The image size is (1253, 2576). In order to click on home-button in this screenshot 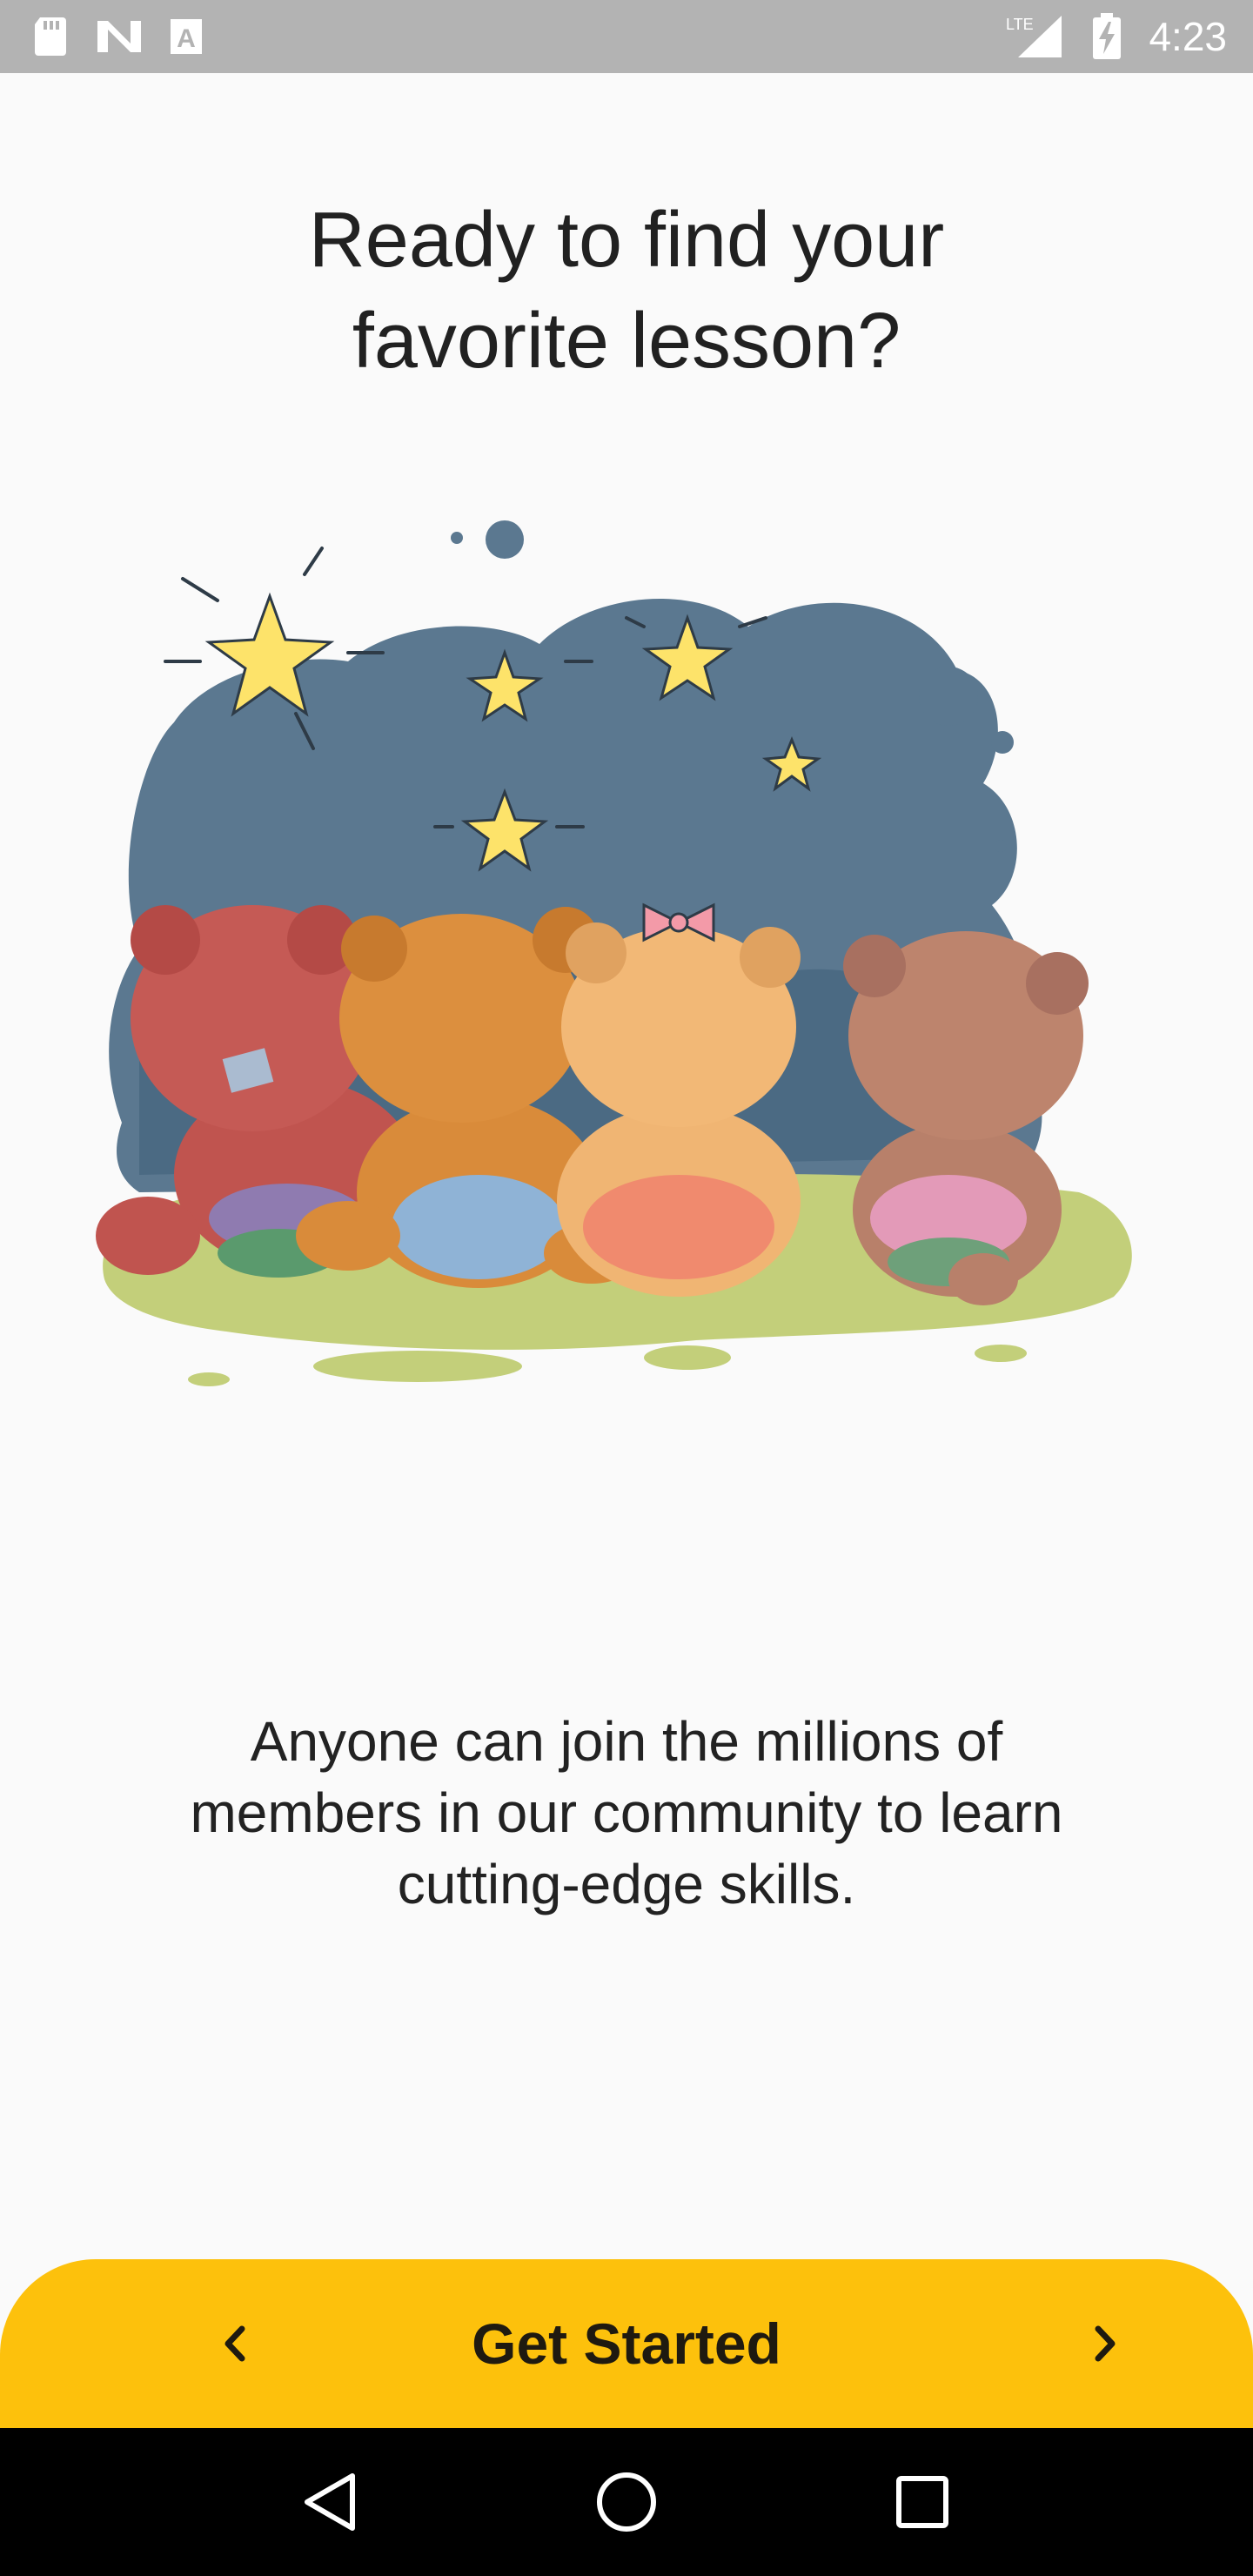, I will do `click(626, 2502)`.